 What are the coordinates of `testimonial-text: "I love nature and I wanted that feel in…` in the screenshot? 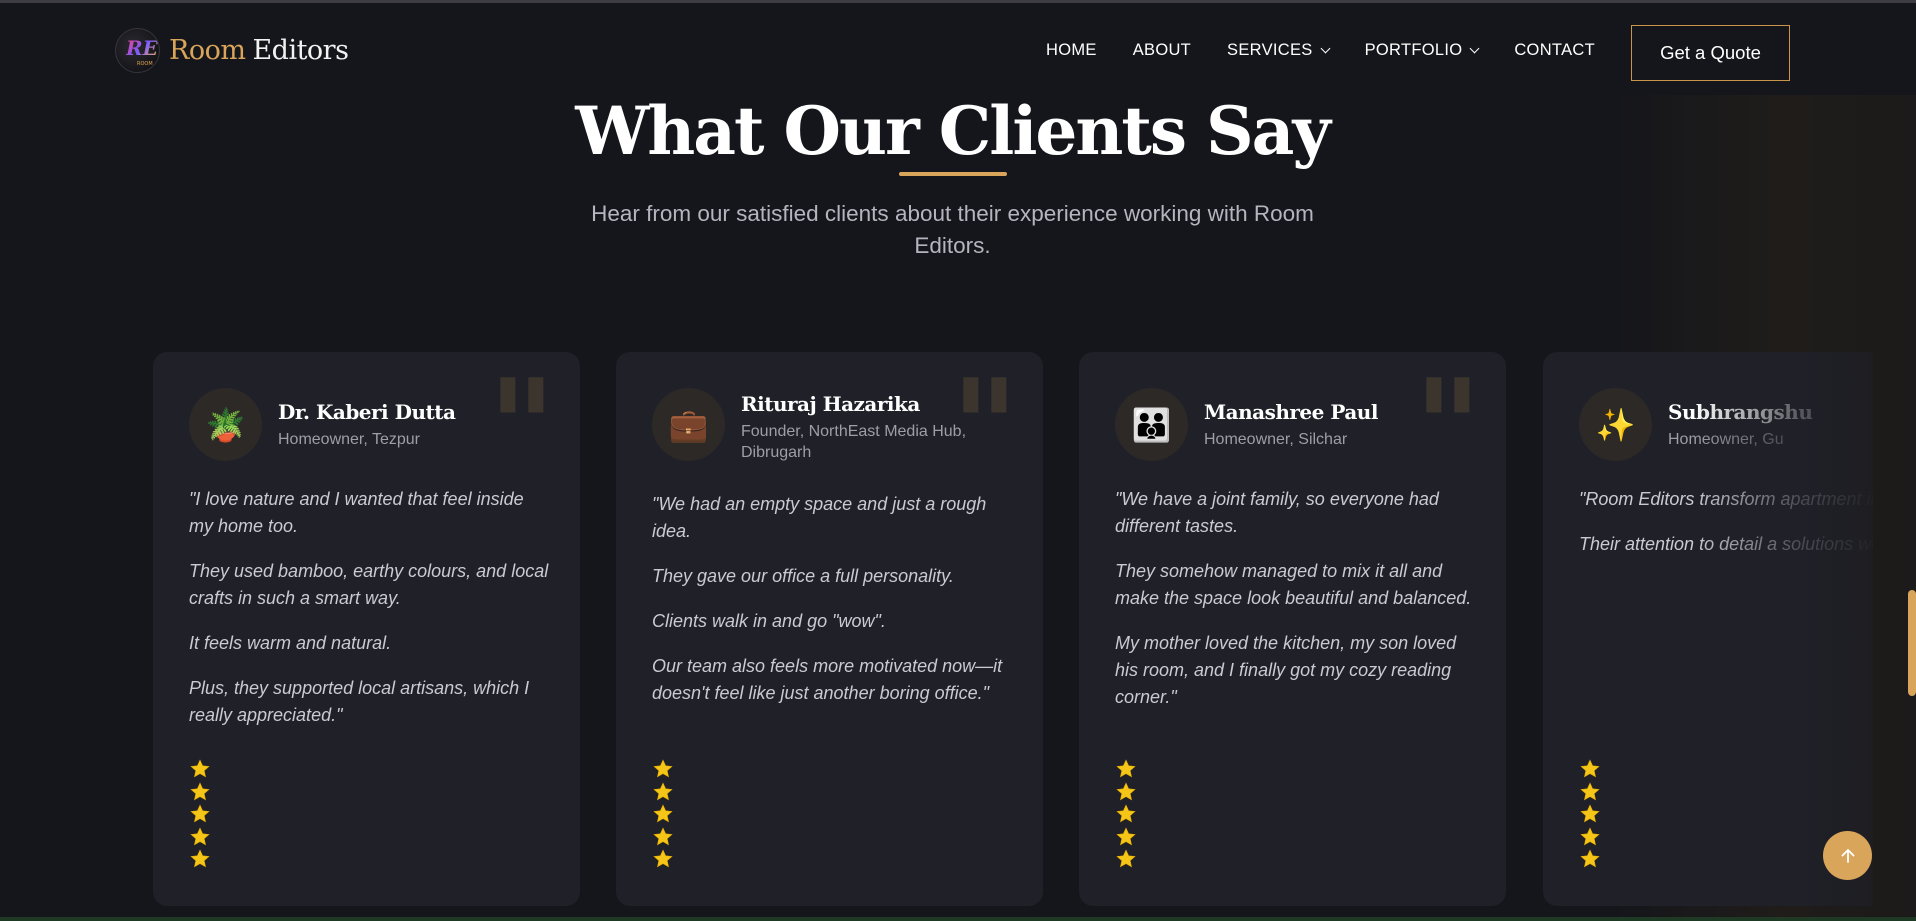 It's located at (370, 616).